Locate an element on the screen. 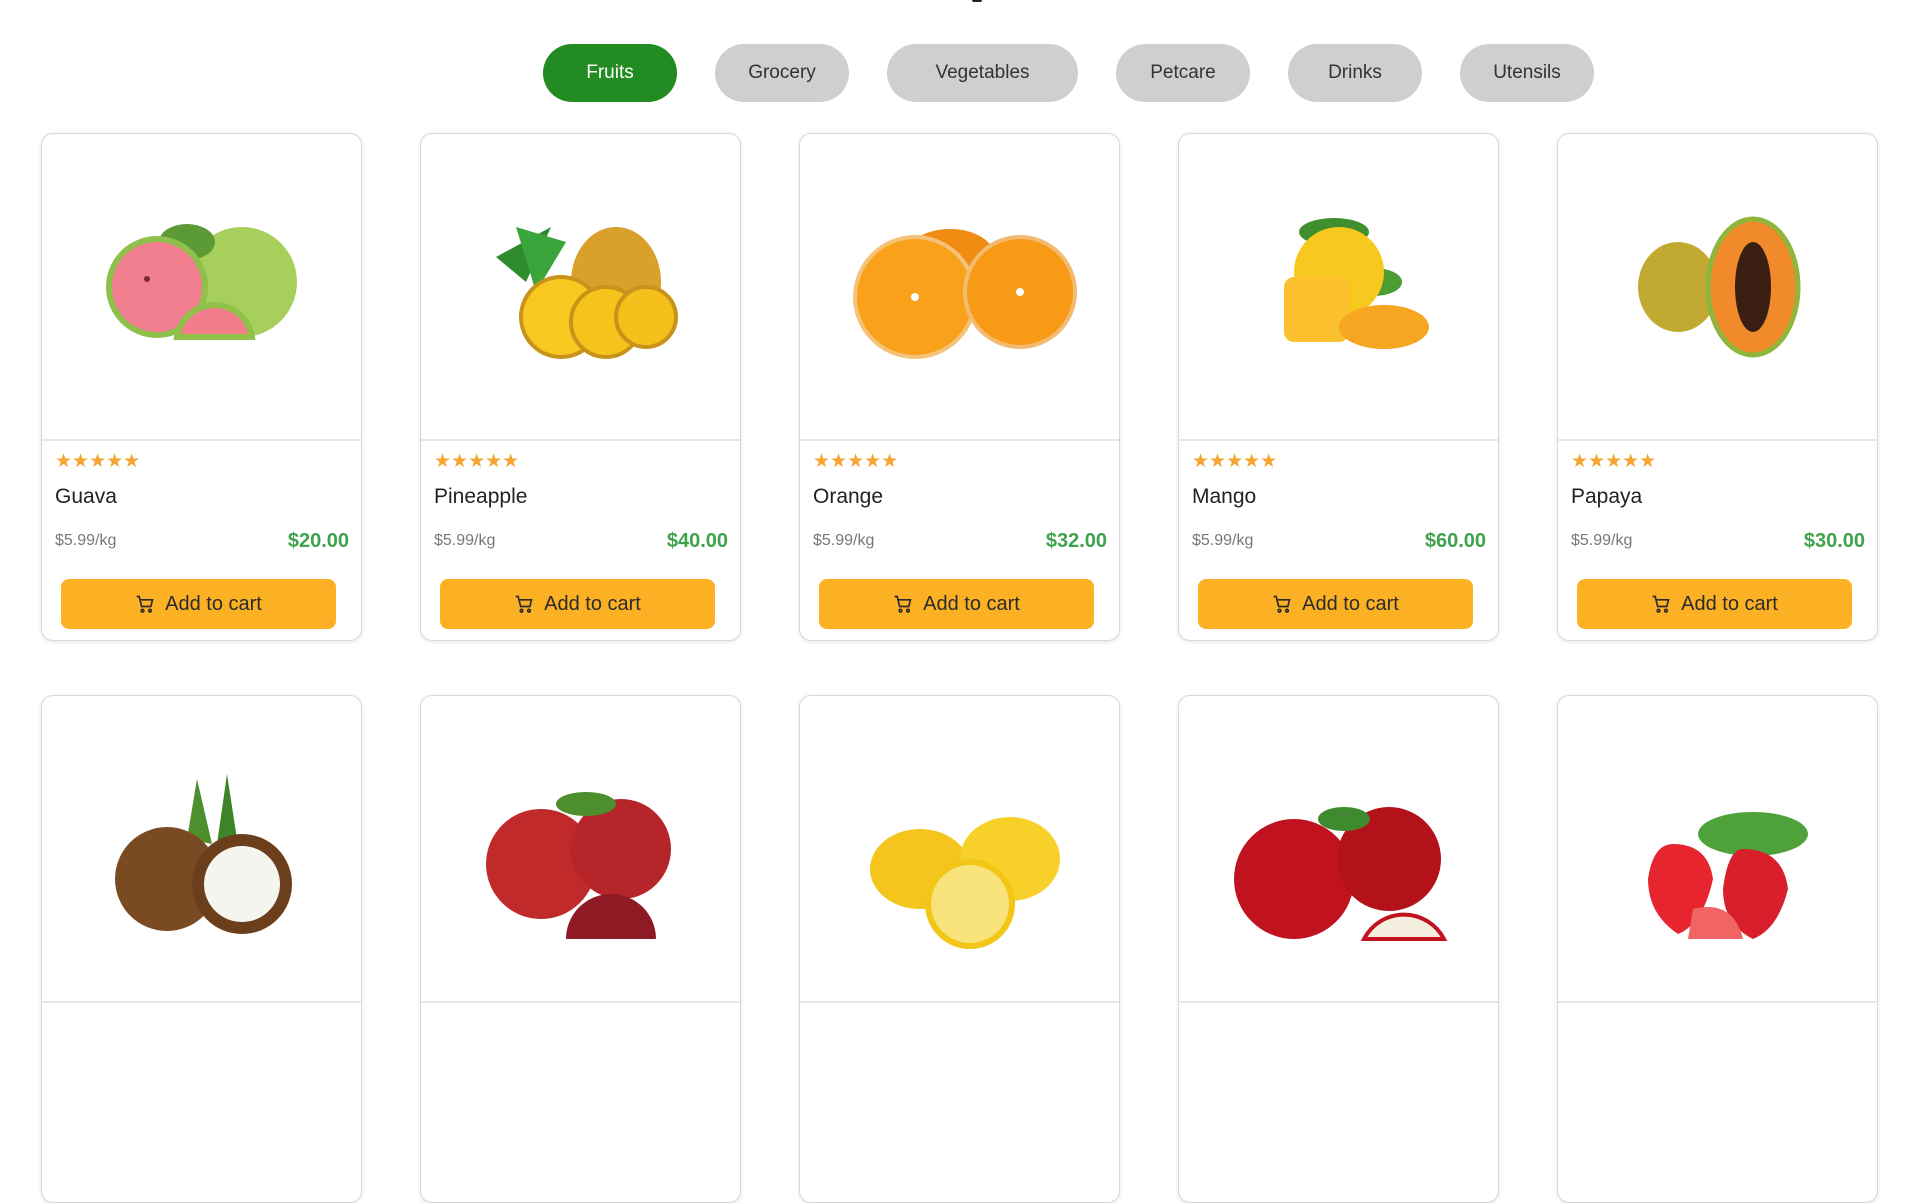 The height and width of the screenshot is (1203, 1920). product-name: Guava is located at coordinates (86, 496).